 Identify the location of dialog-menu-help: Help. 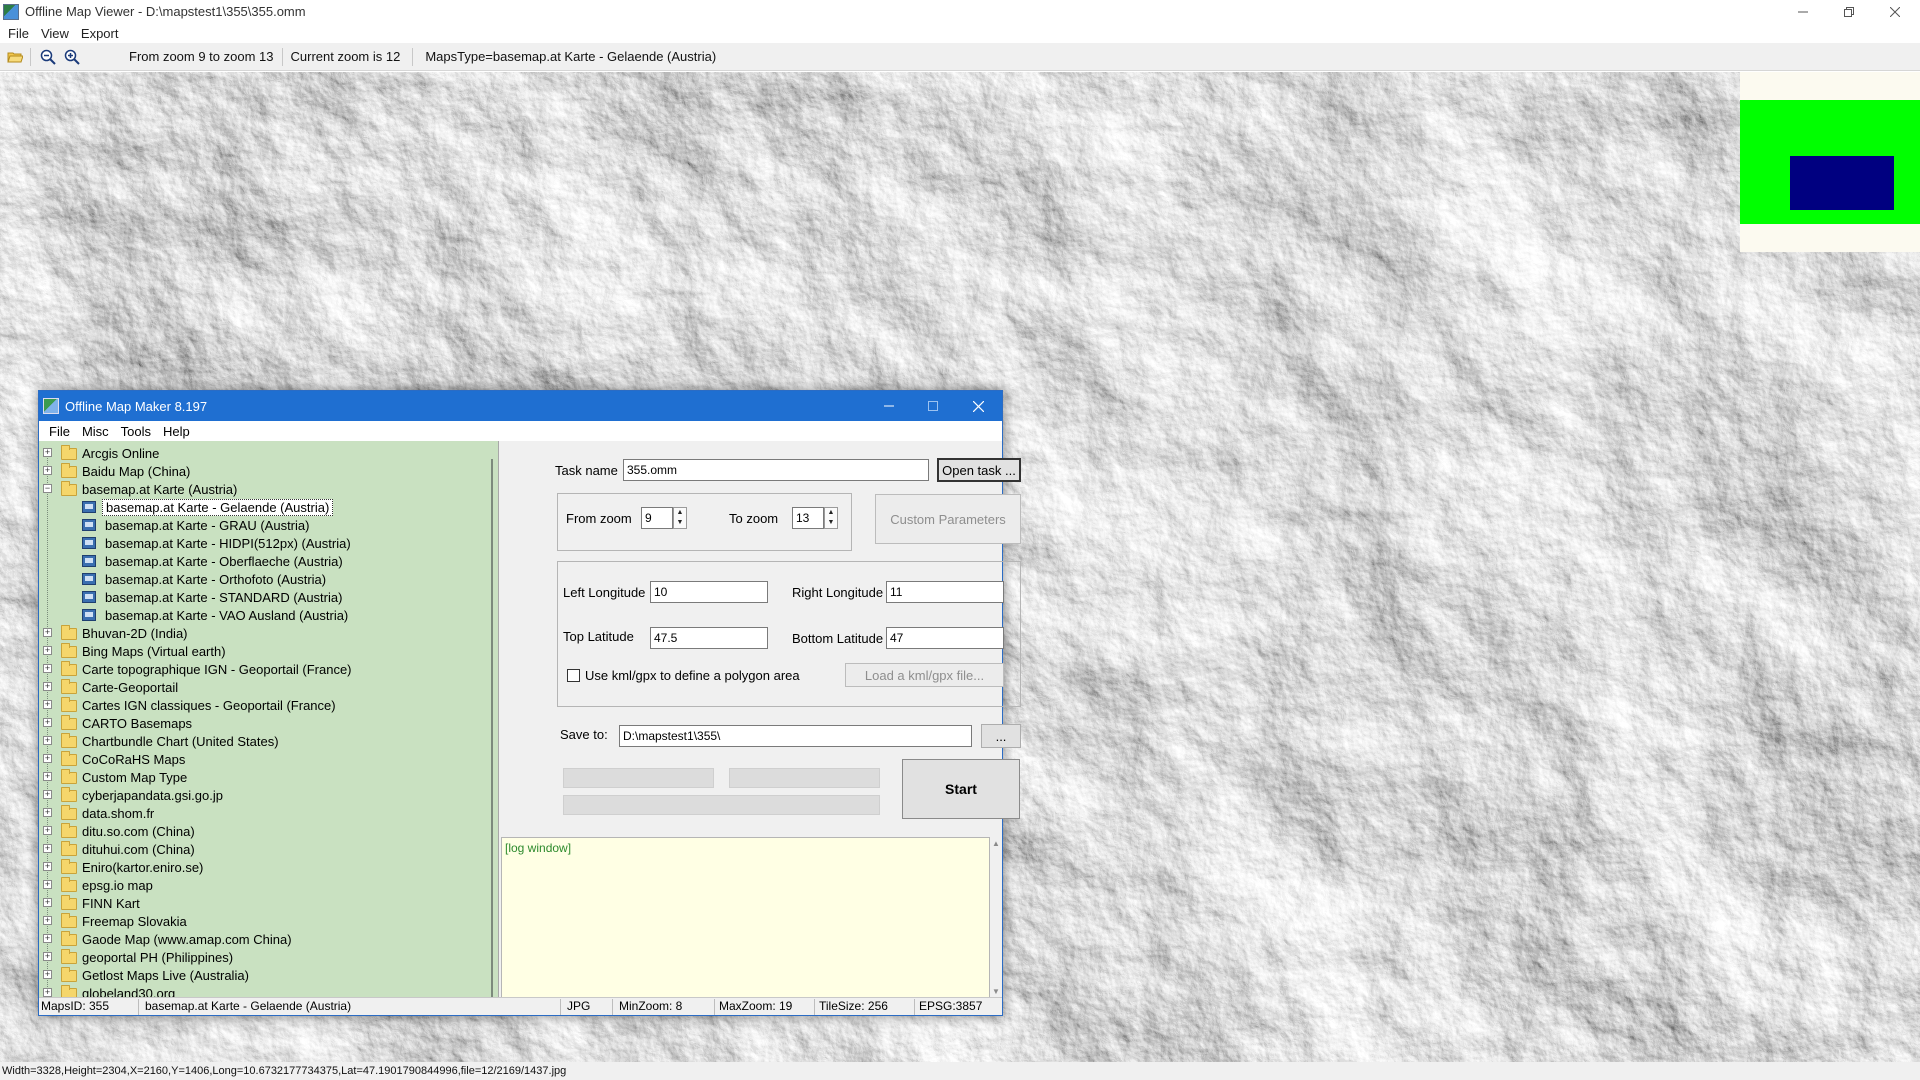
(176, 431).